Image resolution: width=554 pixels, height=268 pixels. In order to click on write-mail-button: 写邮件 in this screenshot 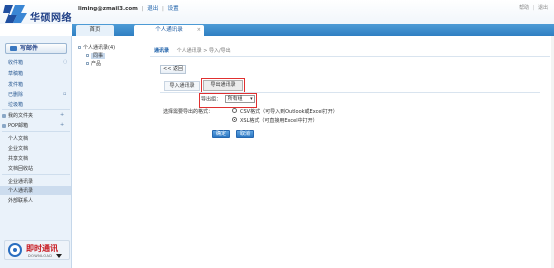, I will do `click(36, 48)`.